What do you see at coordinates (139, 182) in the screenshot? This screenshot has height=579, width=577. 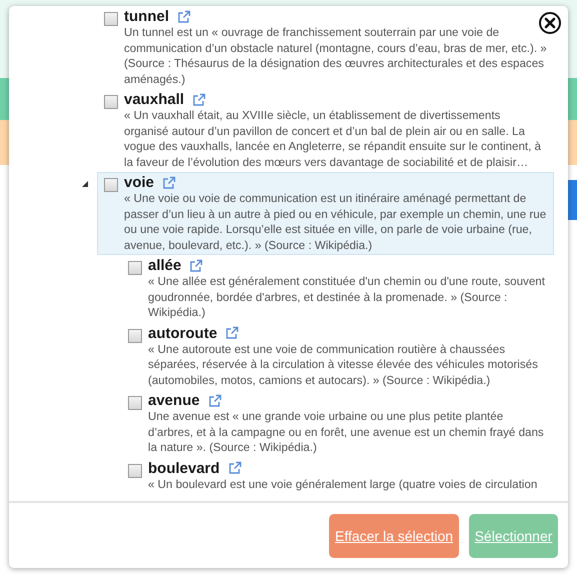 I see `term-title: voie` at bounding box center [139, 182].